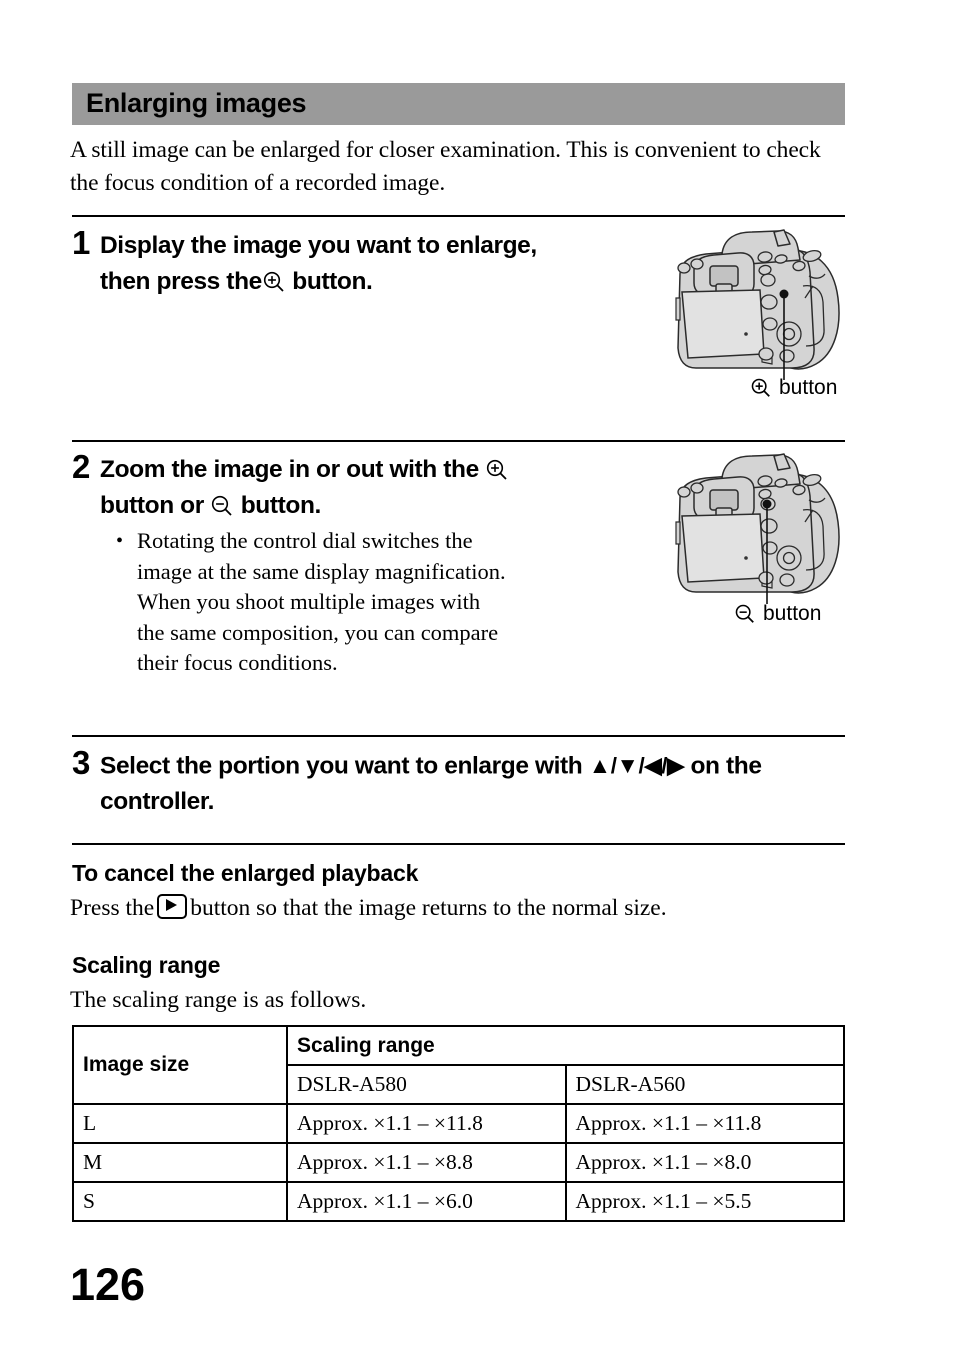 This screenshot has width=954, height=1345. I want to click on table-header-image-size: Image size, so click(180, 1065).